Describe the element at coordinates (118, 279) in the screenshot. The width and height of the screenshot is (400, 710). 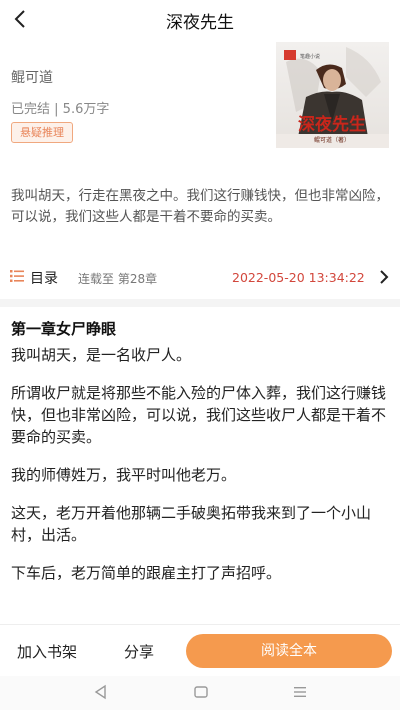
I see `serial-status: 连载至 第28章` at that location.